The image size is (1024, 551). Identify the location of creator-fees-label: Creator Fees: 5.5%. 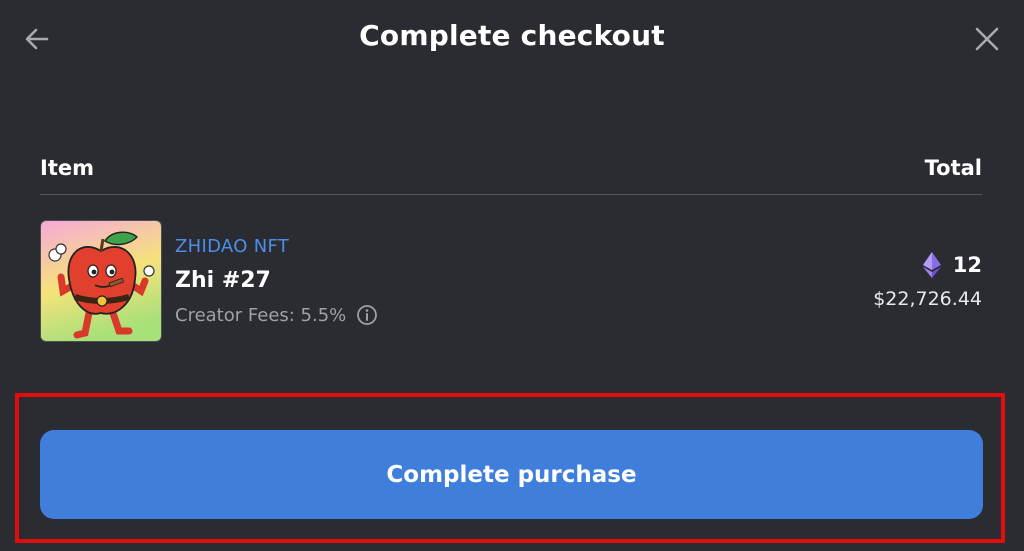
(261, 315).